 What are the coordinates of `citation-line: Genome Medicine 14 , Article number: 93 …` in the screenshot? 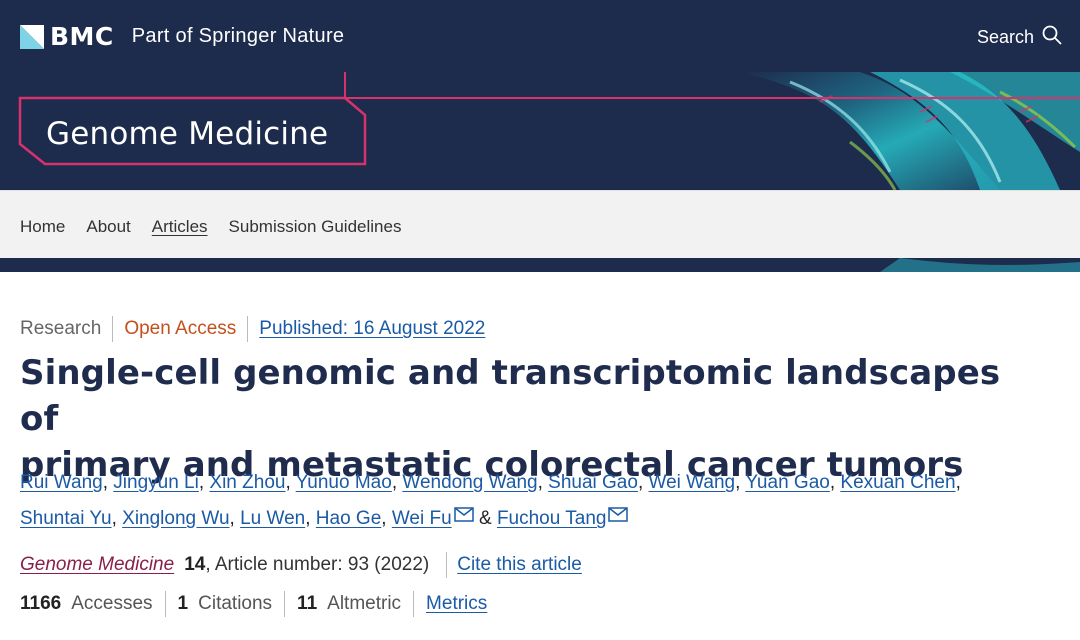 It's located at (301, 565).